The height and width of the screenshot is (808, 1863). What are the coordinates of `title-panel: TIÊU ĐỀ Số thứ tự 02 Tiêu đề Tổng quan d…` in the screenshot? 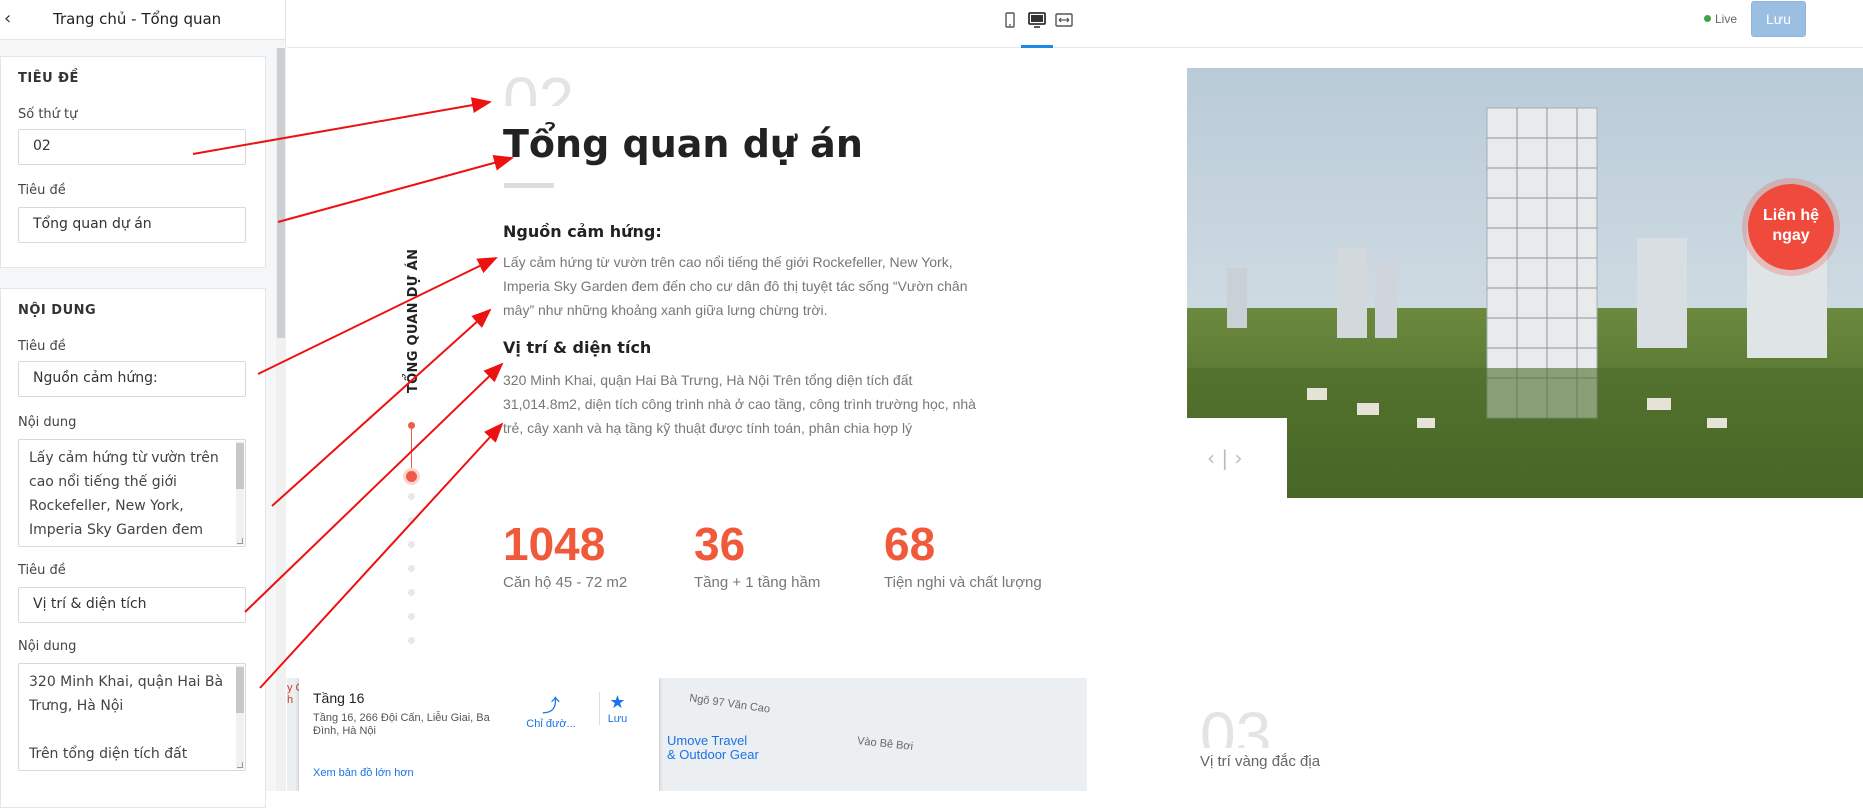 It's located at (133, 162).